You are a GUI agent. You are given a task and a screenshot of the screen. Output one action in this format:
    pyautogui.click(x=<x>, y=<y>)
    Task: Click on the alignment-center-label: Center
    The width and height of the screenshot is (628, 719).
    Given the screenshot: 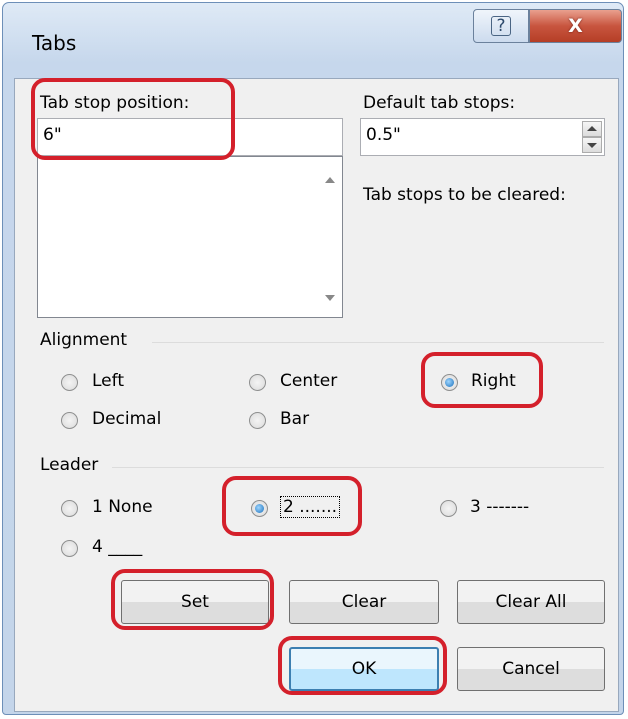 What is the action you would take?
    pyautogui.click(x=308, y=381)
    